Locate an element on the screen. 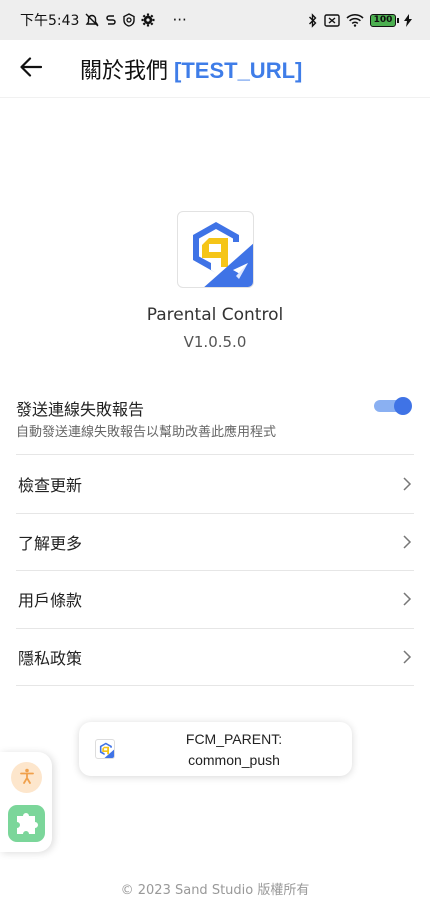 This screenshot has height=913, width=430. app-logo is located at coordinates (215, 249).